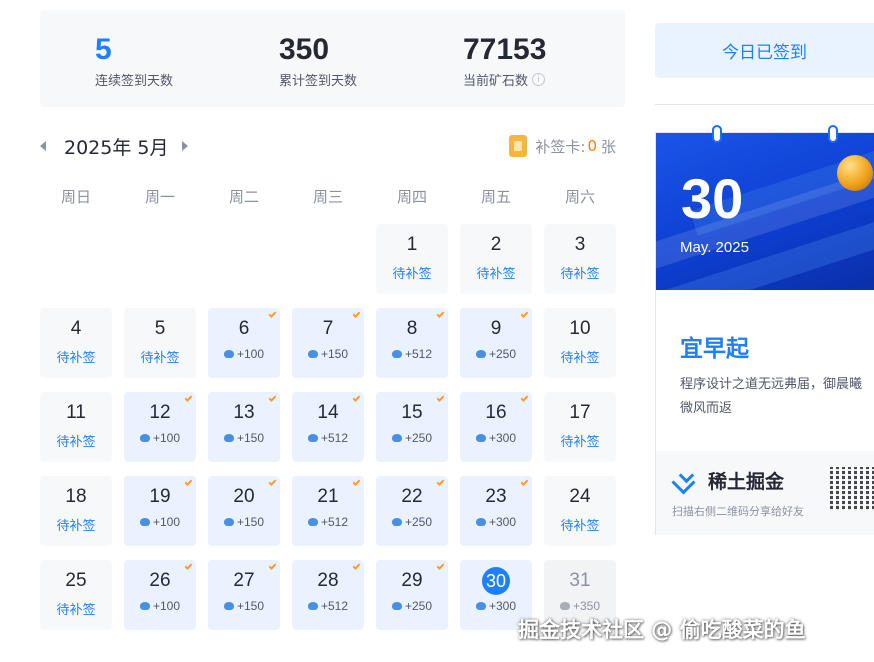 Image resolution: width=874 pixels, height=662 pixels. Describe the element at coordinates (76, 427) in the screenshot. I see `calendar-day-11: 11 待补签` at that location.